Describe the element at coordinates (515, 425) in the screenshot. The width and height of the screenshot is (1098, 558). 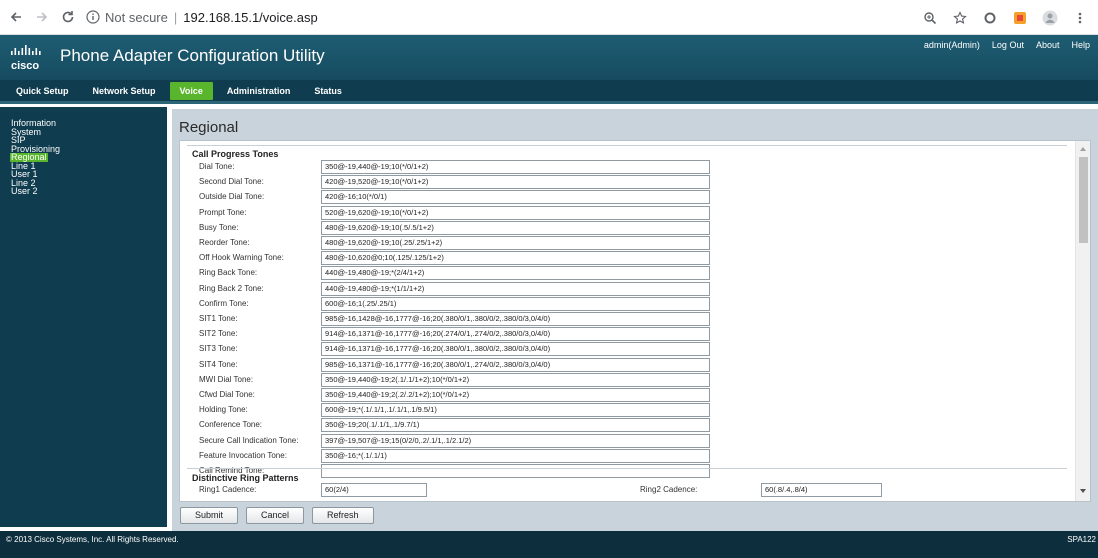
I see `tone-input: 350@-19;20(.1/.1/1,.1/9.7/1)` at that location.